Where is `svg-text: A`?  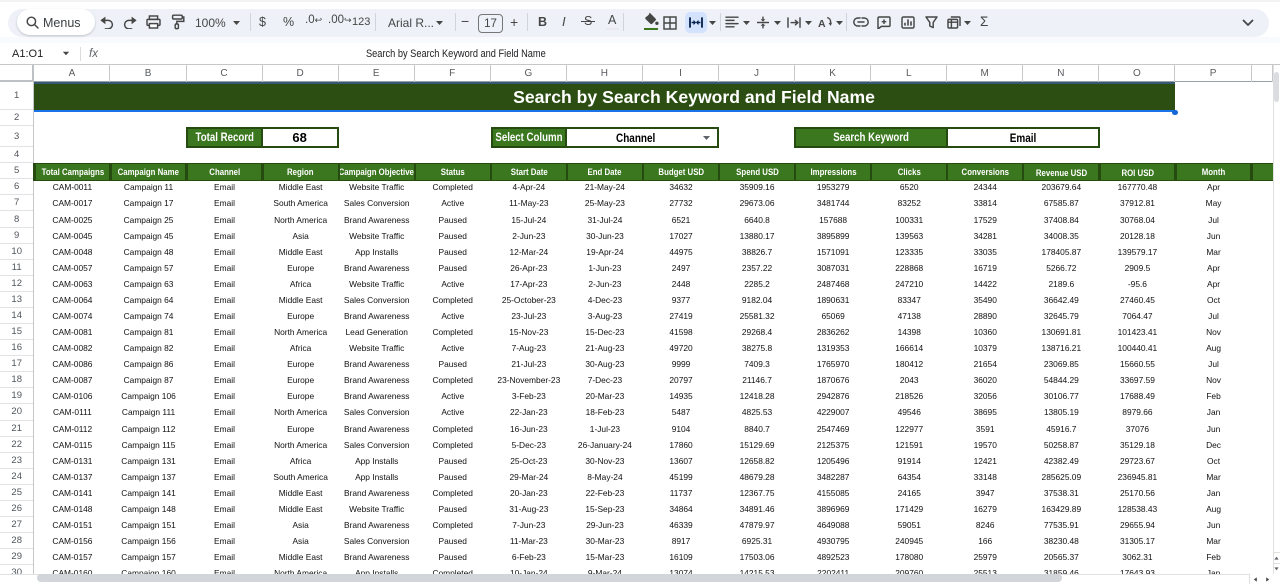 svg-text: A is located at coordinates (822, 23).